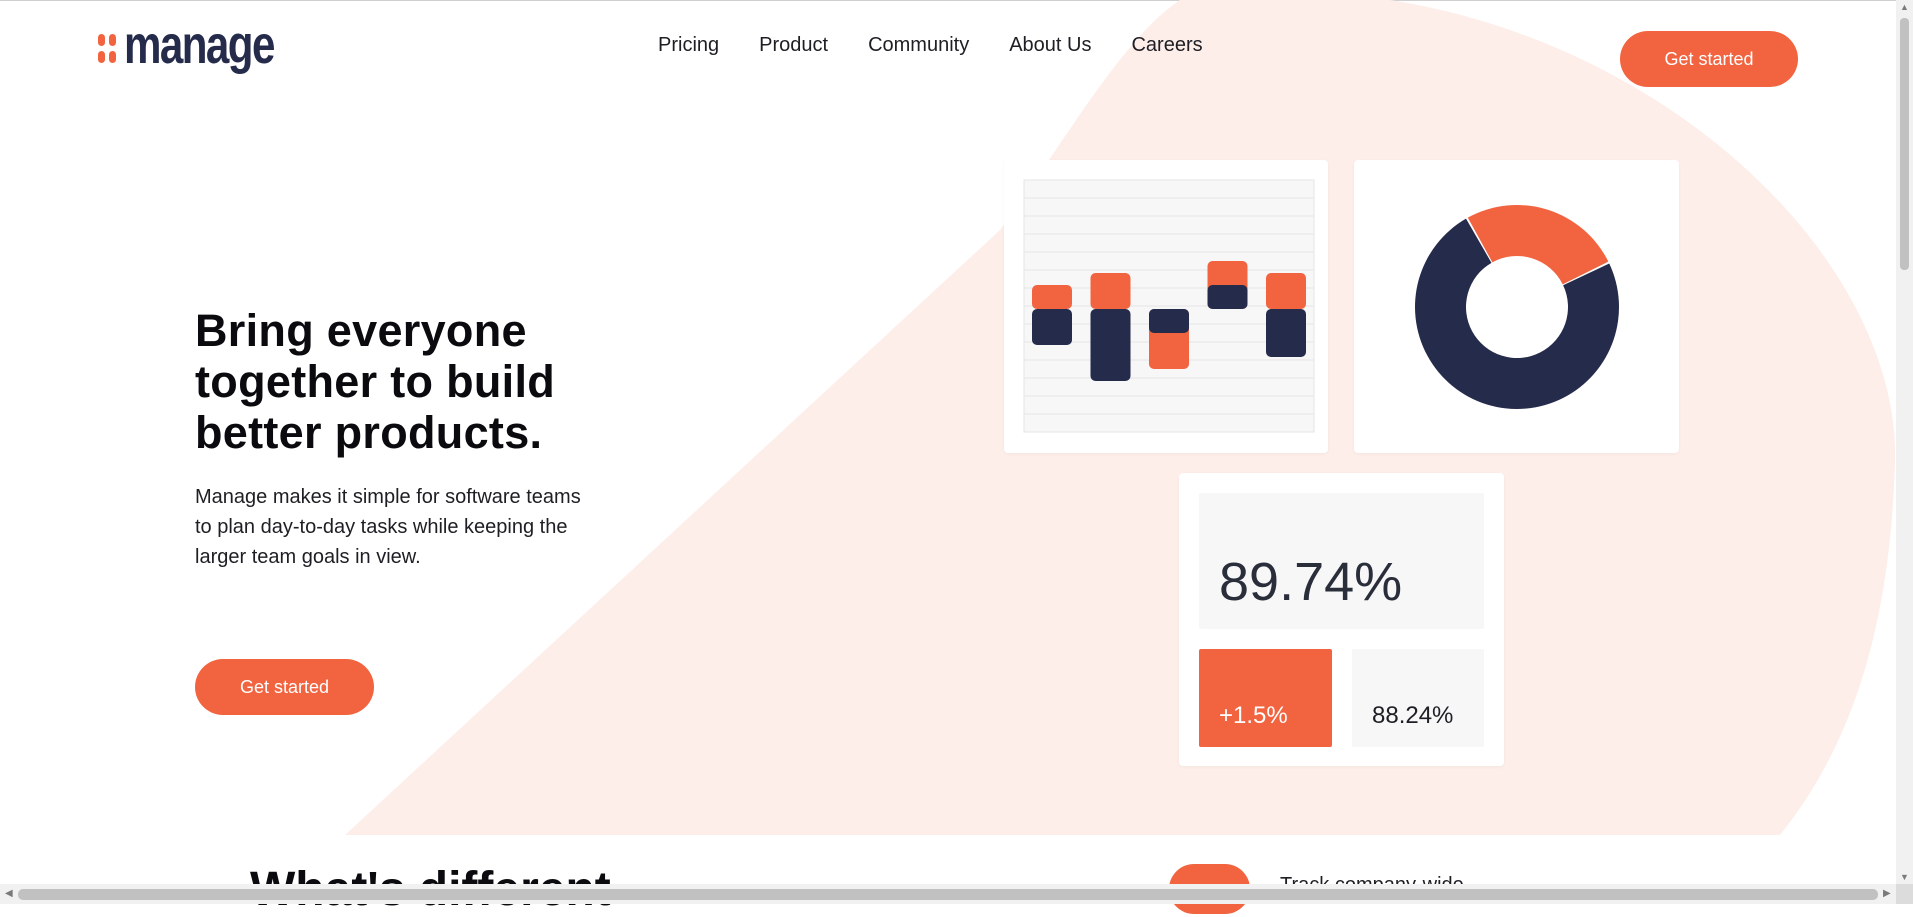 This screenshot has height=917, width=1913. I want to click on nav-careers: Careers, so click(1166, 45).